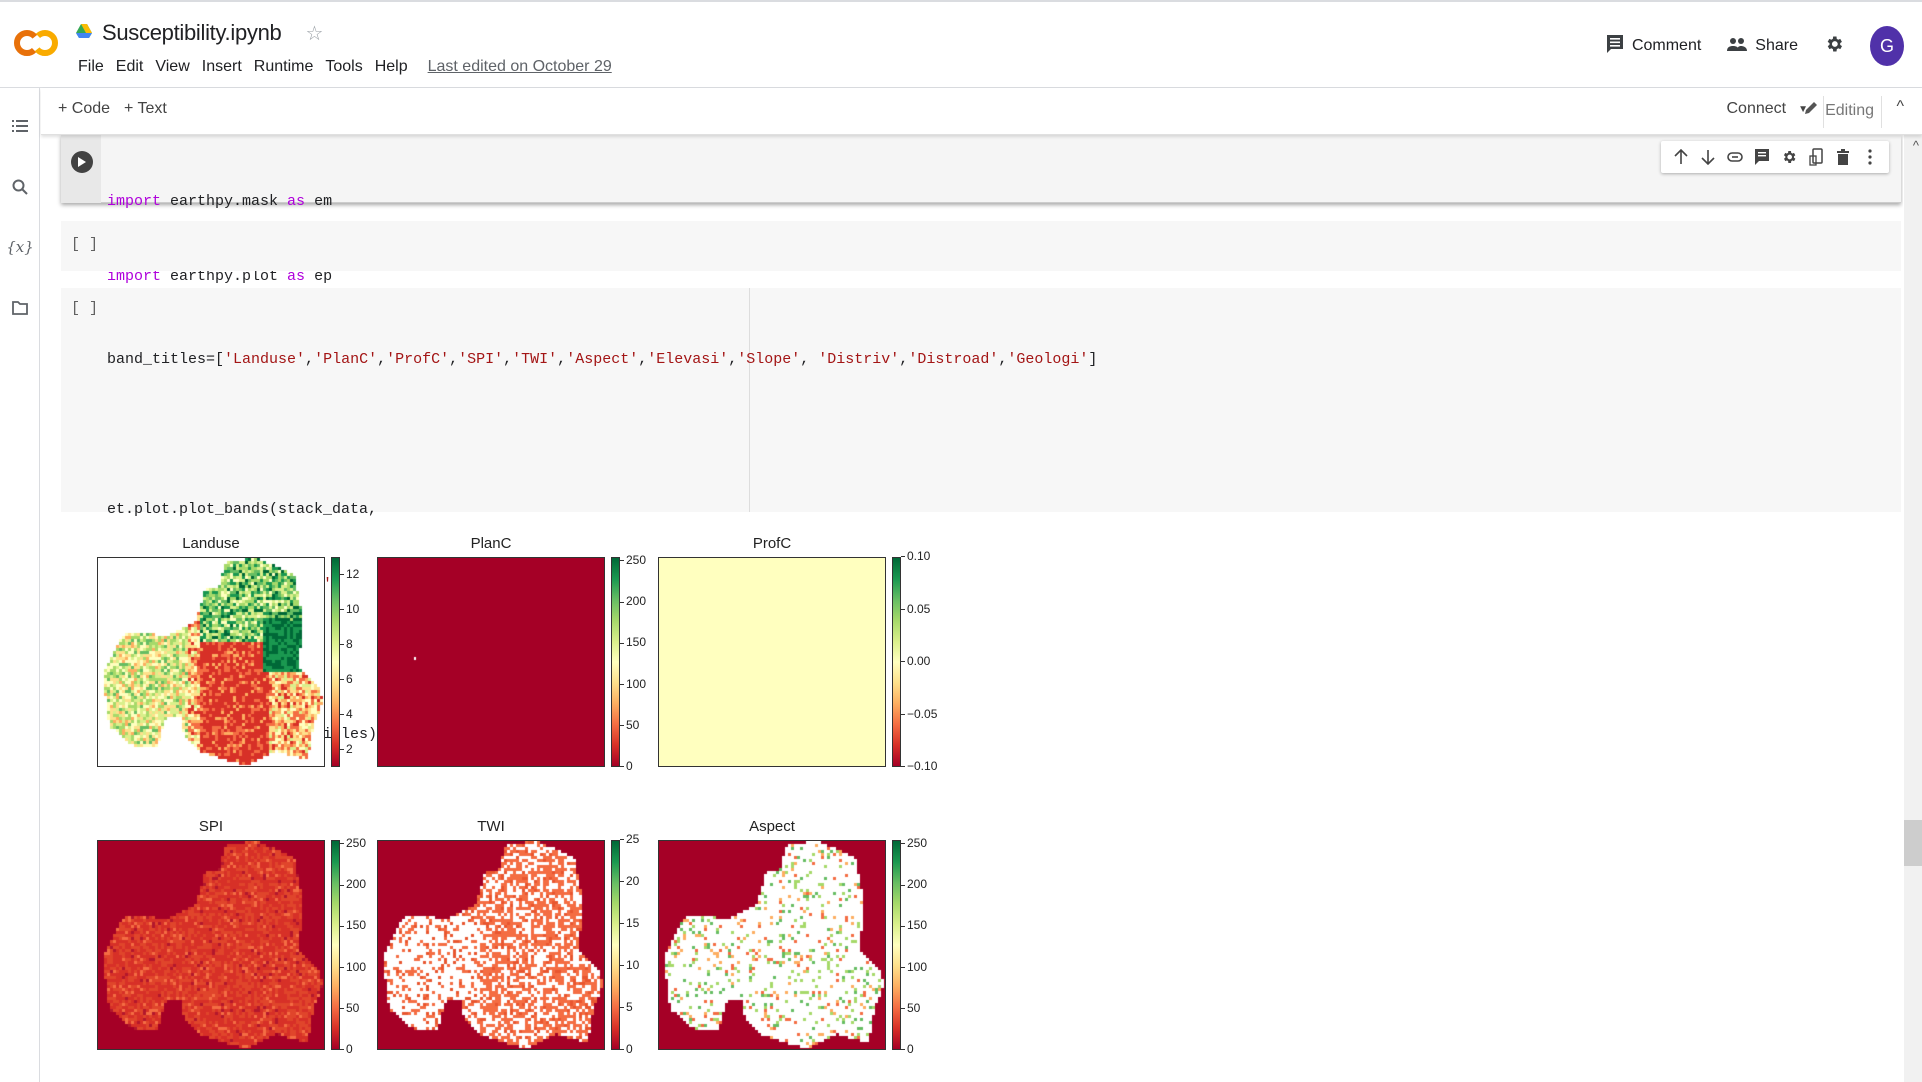  What do you see at coordinates (1680, 157) in the screenshot?
I see `move-up-icon` at bounding box center [1680, 157].